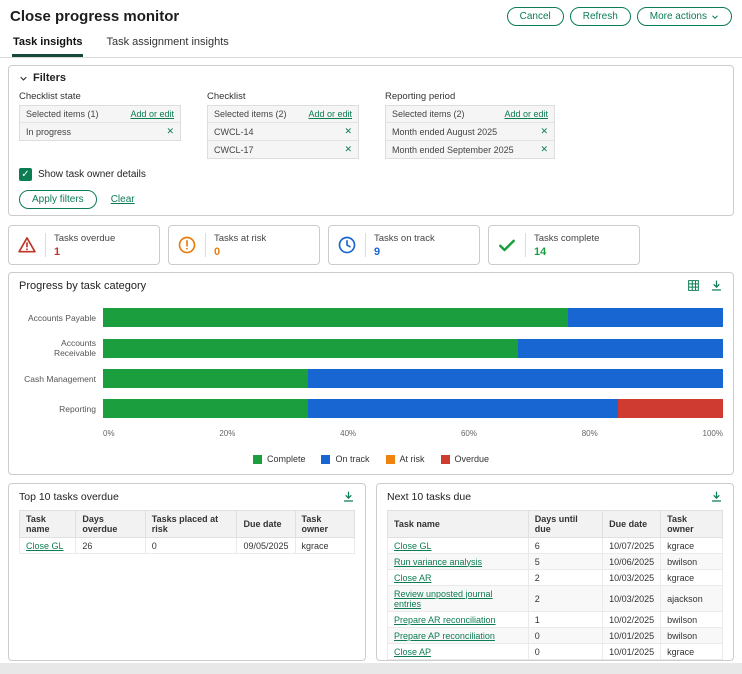  What do you see at coordinates (404, 238) in the screenshot?
I see `card-label: Tasks on track` at bounding box center [404, 238].